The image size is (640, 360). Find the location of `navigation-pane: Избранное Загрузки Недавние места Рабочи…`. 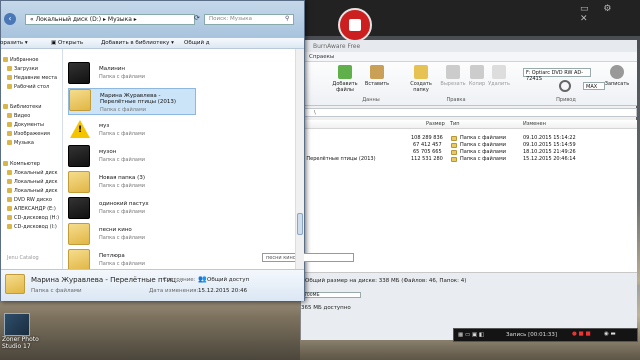

navigation-pane: Избранное Загрузки Недавние места Рабочи… is located at coordinates (32, 159).